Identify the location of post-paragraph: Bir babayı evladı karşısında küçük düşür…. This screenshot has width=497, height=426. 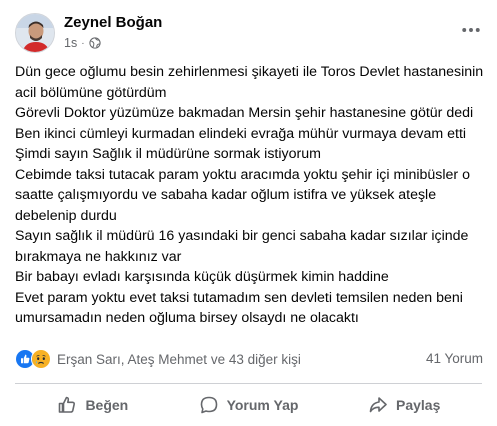
(202, 277).